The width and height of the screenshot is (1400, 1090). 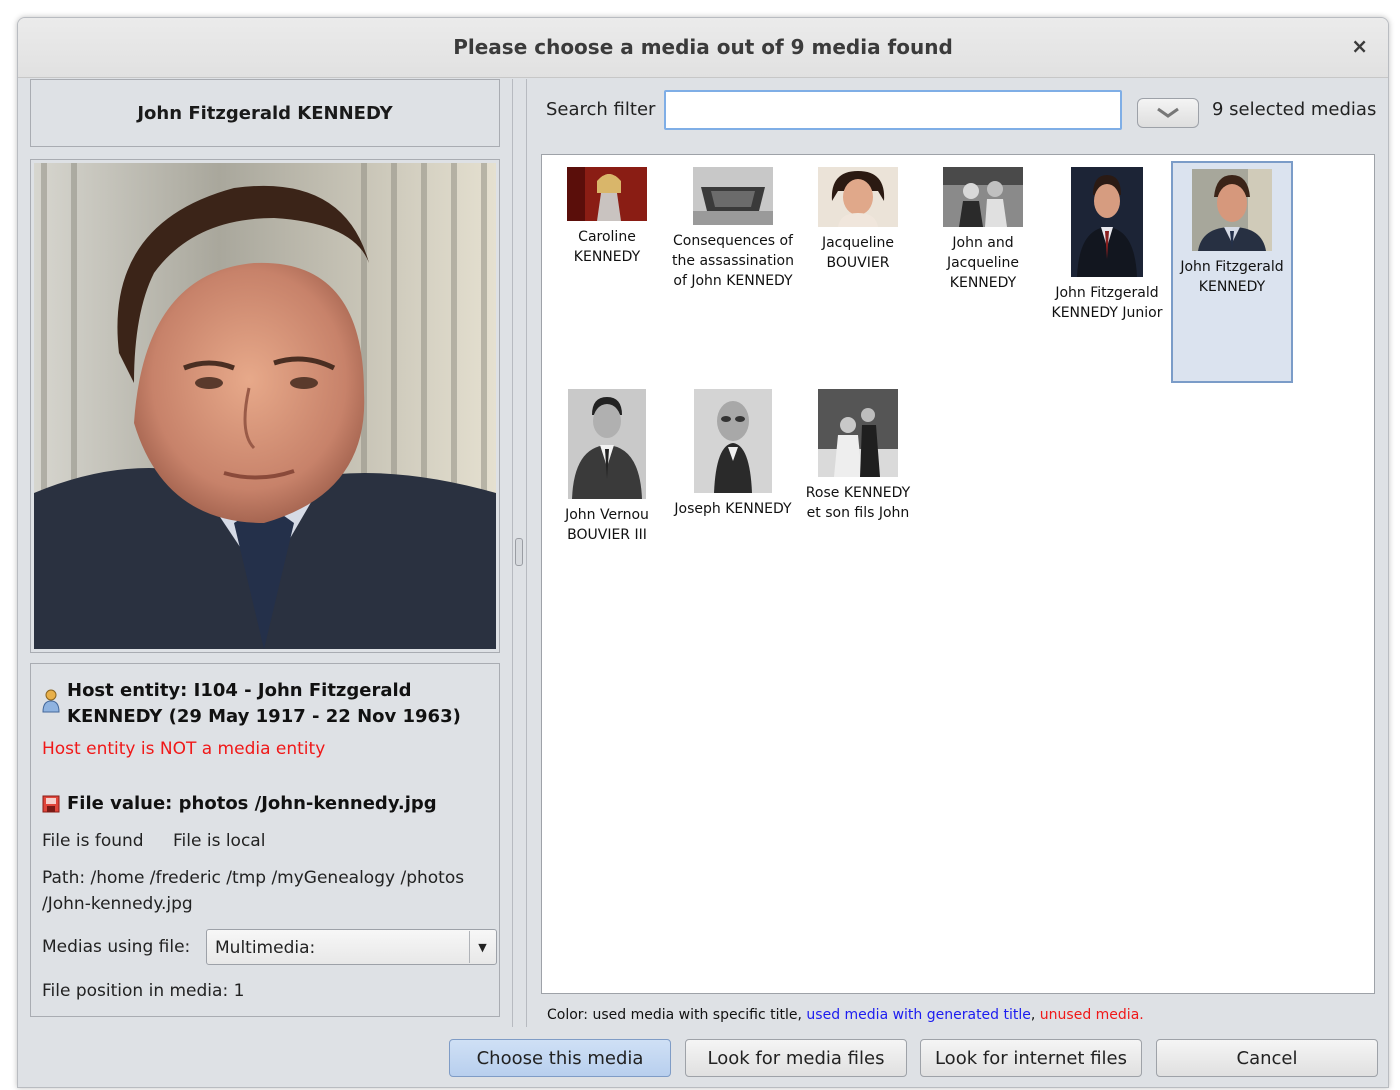 I want to click on selected-count: 9 selected medias, so click(x=1294, y=109).